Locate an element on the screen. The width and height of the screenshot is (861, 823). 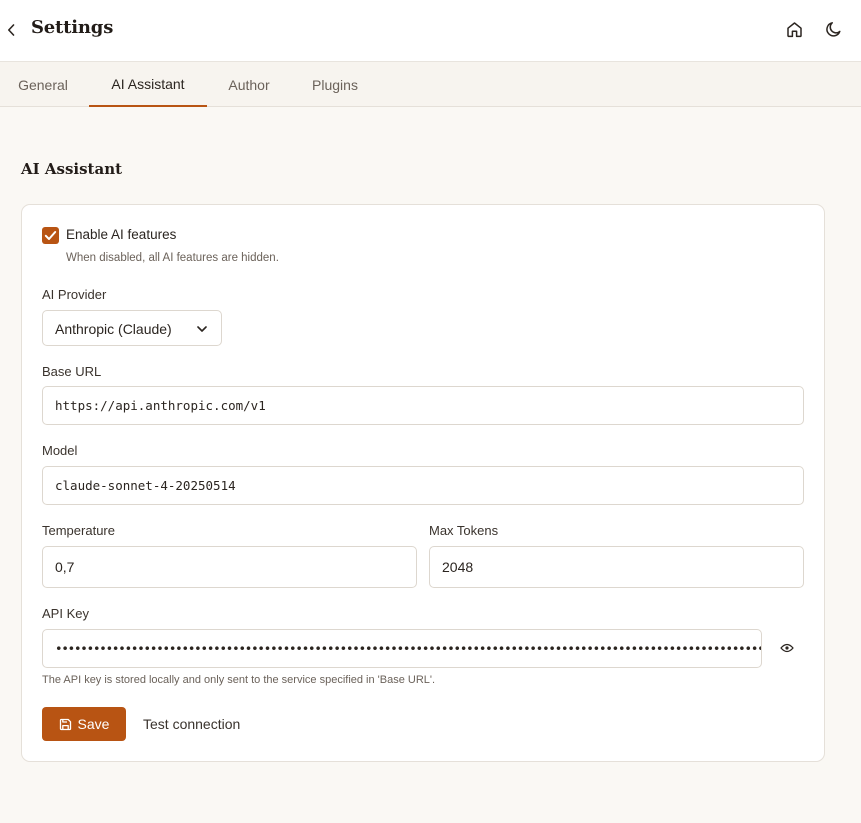
home-icon is located at coordinates (794, 29).